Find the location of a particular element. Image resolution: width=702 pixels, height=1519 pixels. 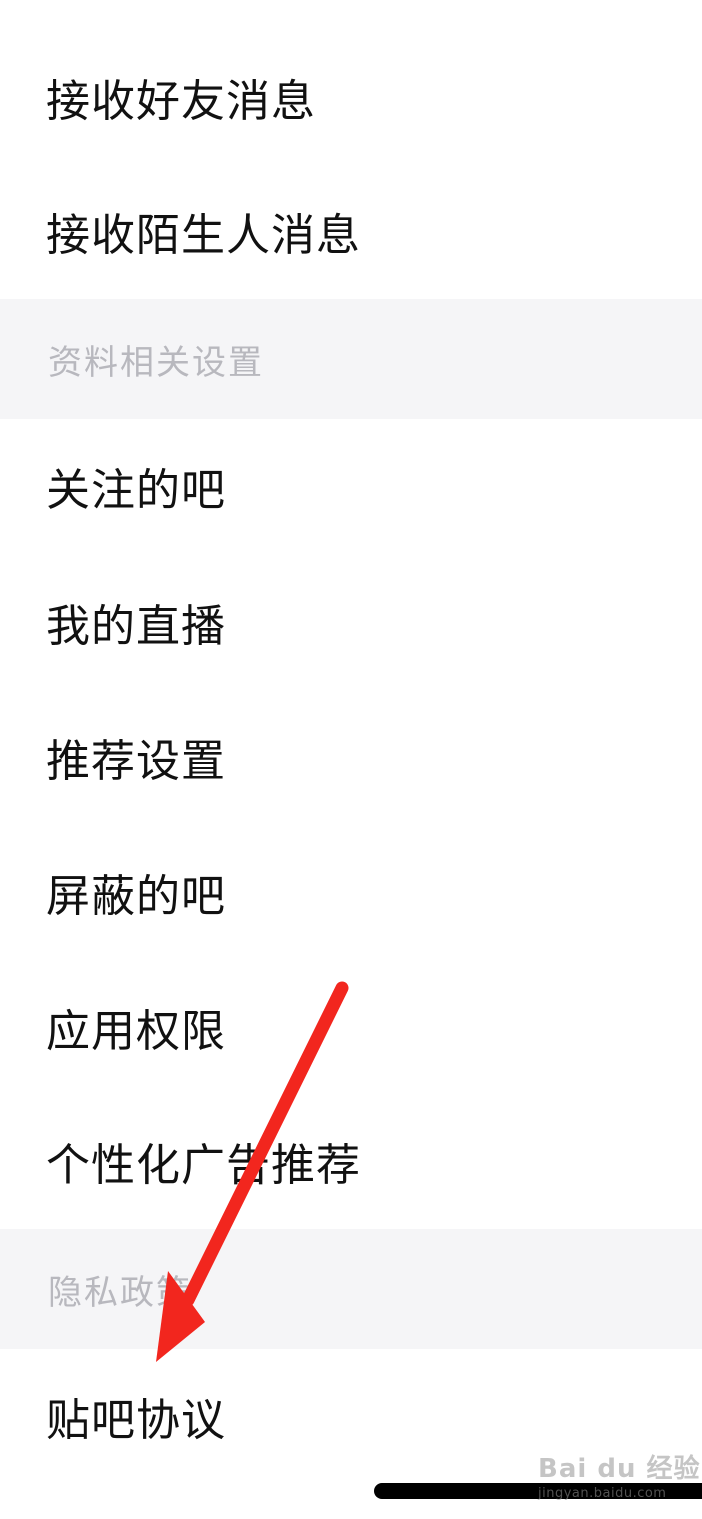

watermark-logo-text: Bai du 经验 is located at coordinates (619, 1469).